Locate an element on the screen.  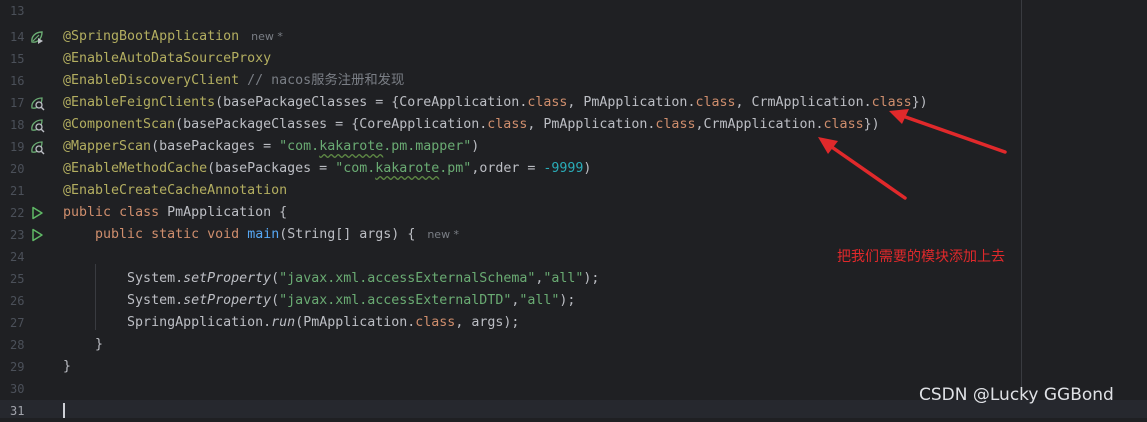
code-text: public class PmApplication { is located at coordinates (175, 213).